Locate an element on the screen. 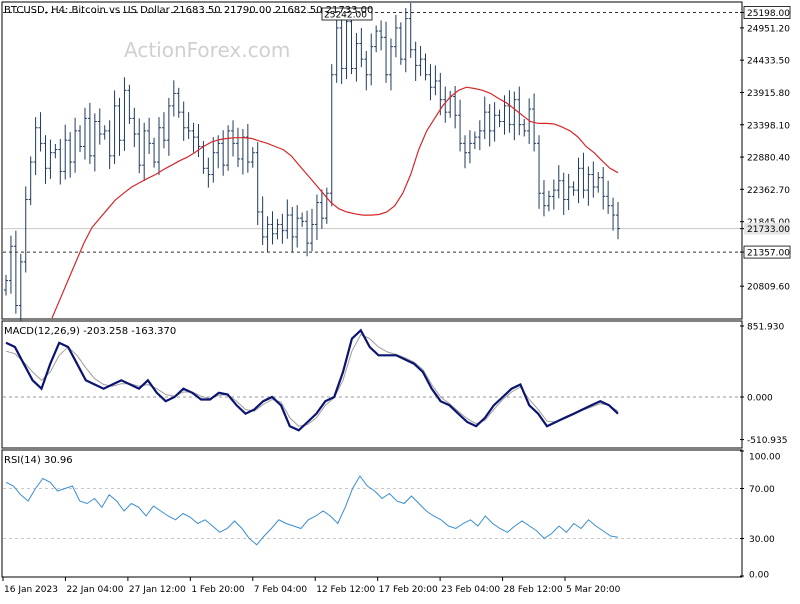 The image size is (800, 604). rsi-title: RSI(14) 30.96 is located at coordinates (38, 460).